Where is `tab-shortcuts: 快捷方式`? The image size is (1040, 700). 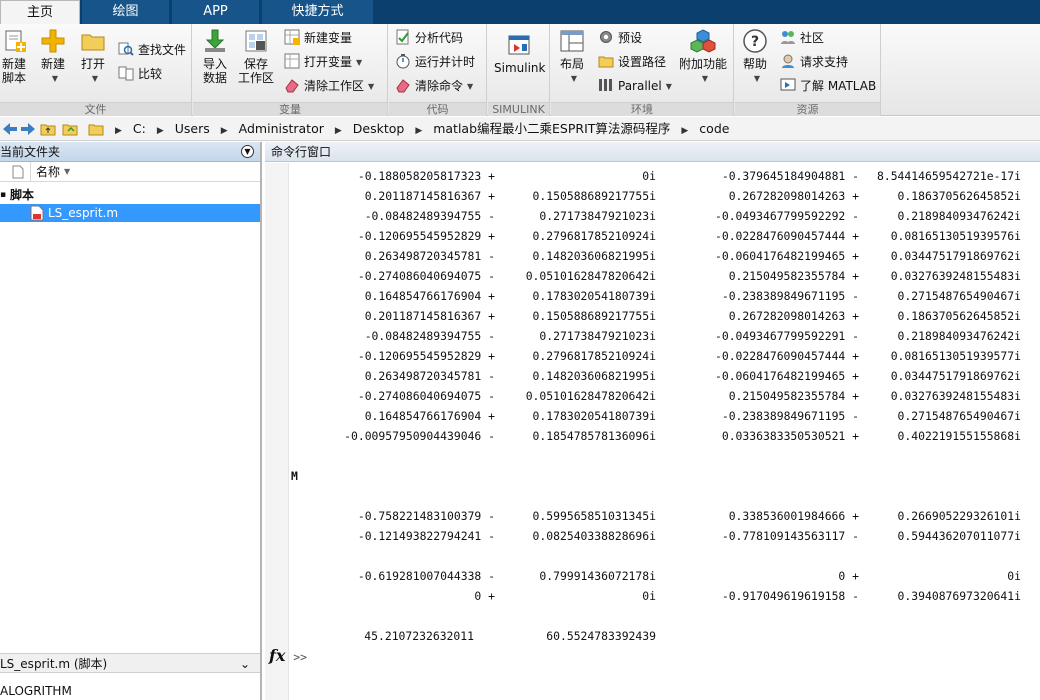
tab-shortcuts: 快捷方式 is located at coordinates (318, 12).